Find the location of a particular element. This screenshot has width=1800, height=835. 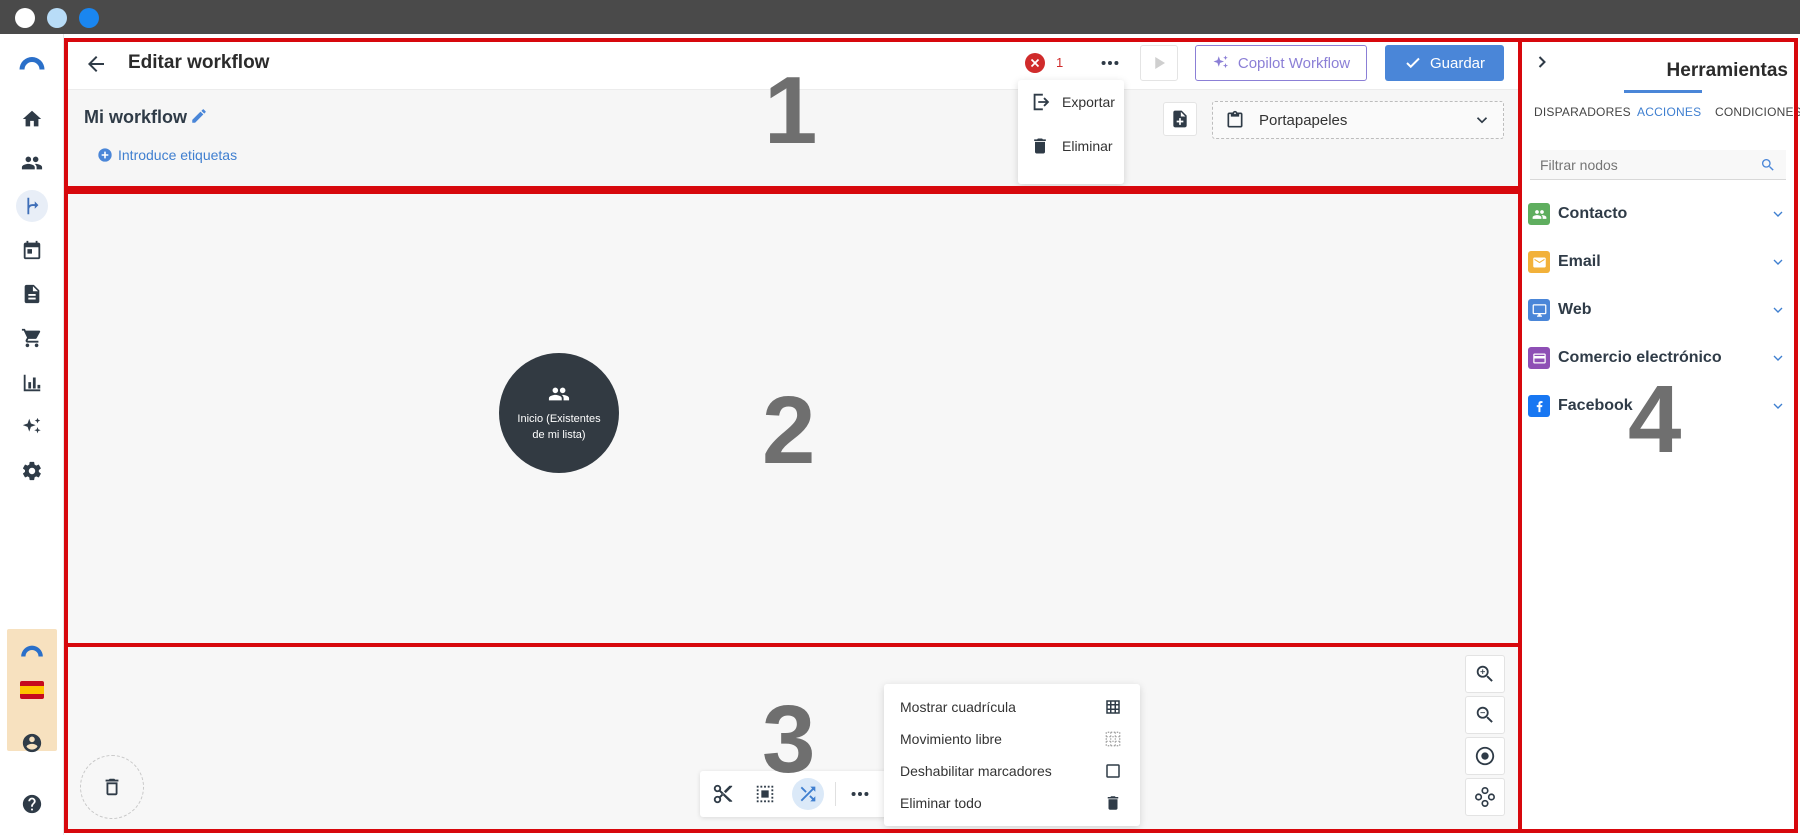

region-3-number: 3 is located at coordinates (789, 739).